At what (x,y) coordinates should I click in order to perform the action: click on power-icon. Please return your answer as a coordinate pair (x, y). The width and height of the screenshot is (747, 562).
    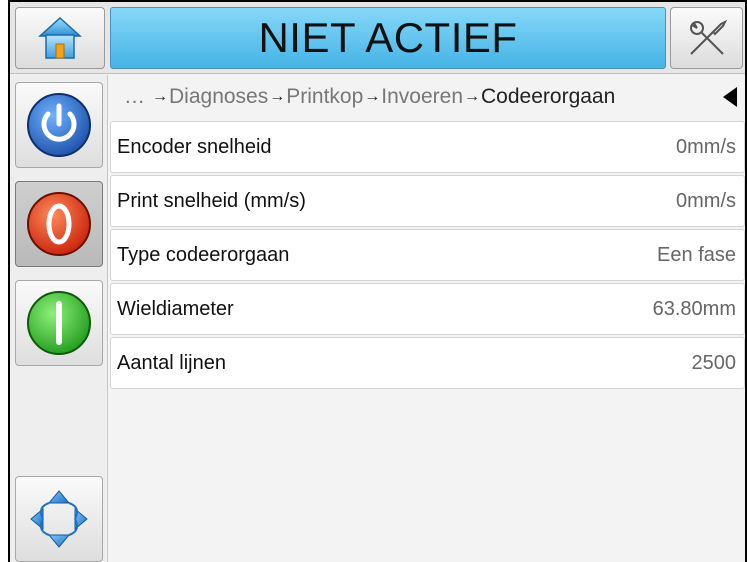
    Looking at the image, I should click on (59, 125).